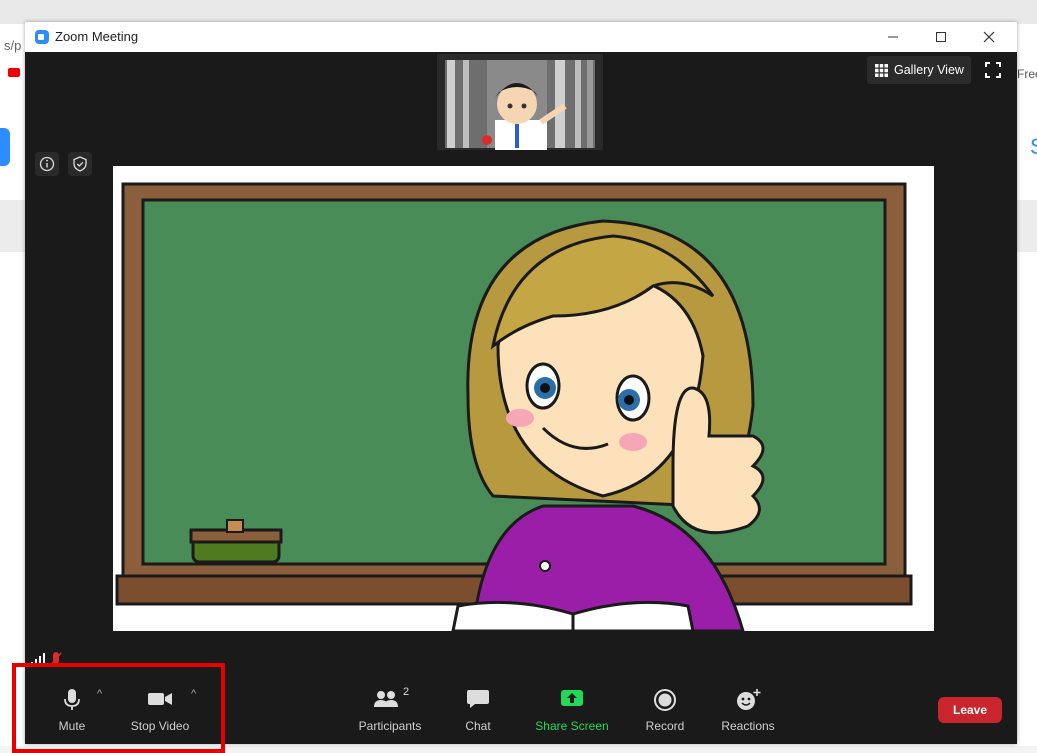 Image resolution: width=1037 pixels, height=753 pixels. What do you see at coordinates (478, 726) in the screenshot?
I see `chat-label: Chat` at bounding box center [478, 726].